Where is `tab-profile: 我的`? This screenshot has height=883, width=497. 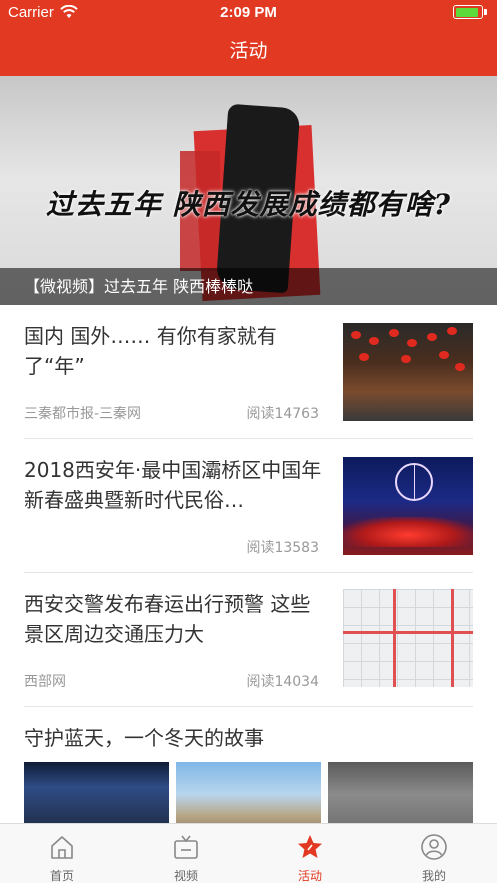
tab-profile: 我的 is located at coordinates (434, 853).